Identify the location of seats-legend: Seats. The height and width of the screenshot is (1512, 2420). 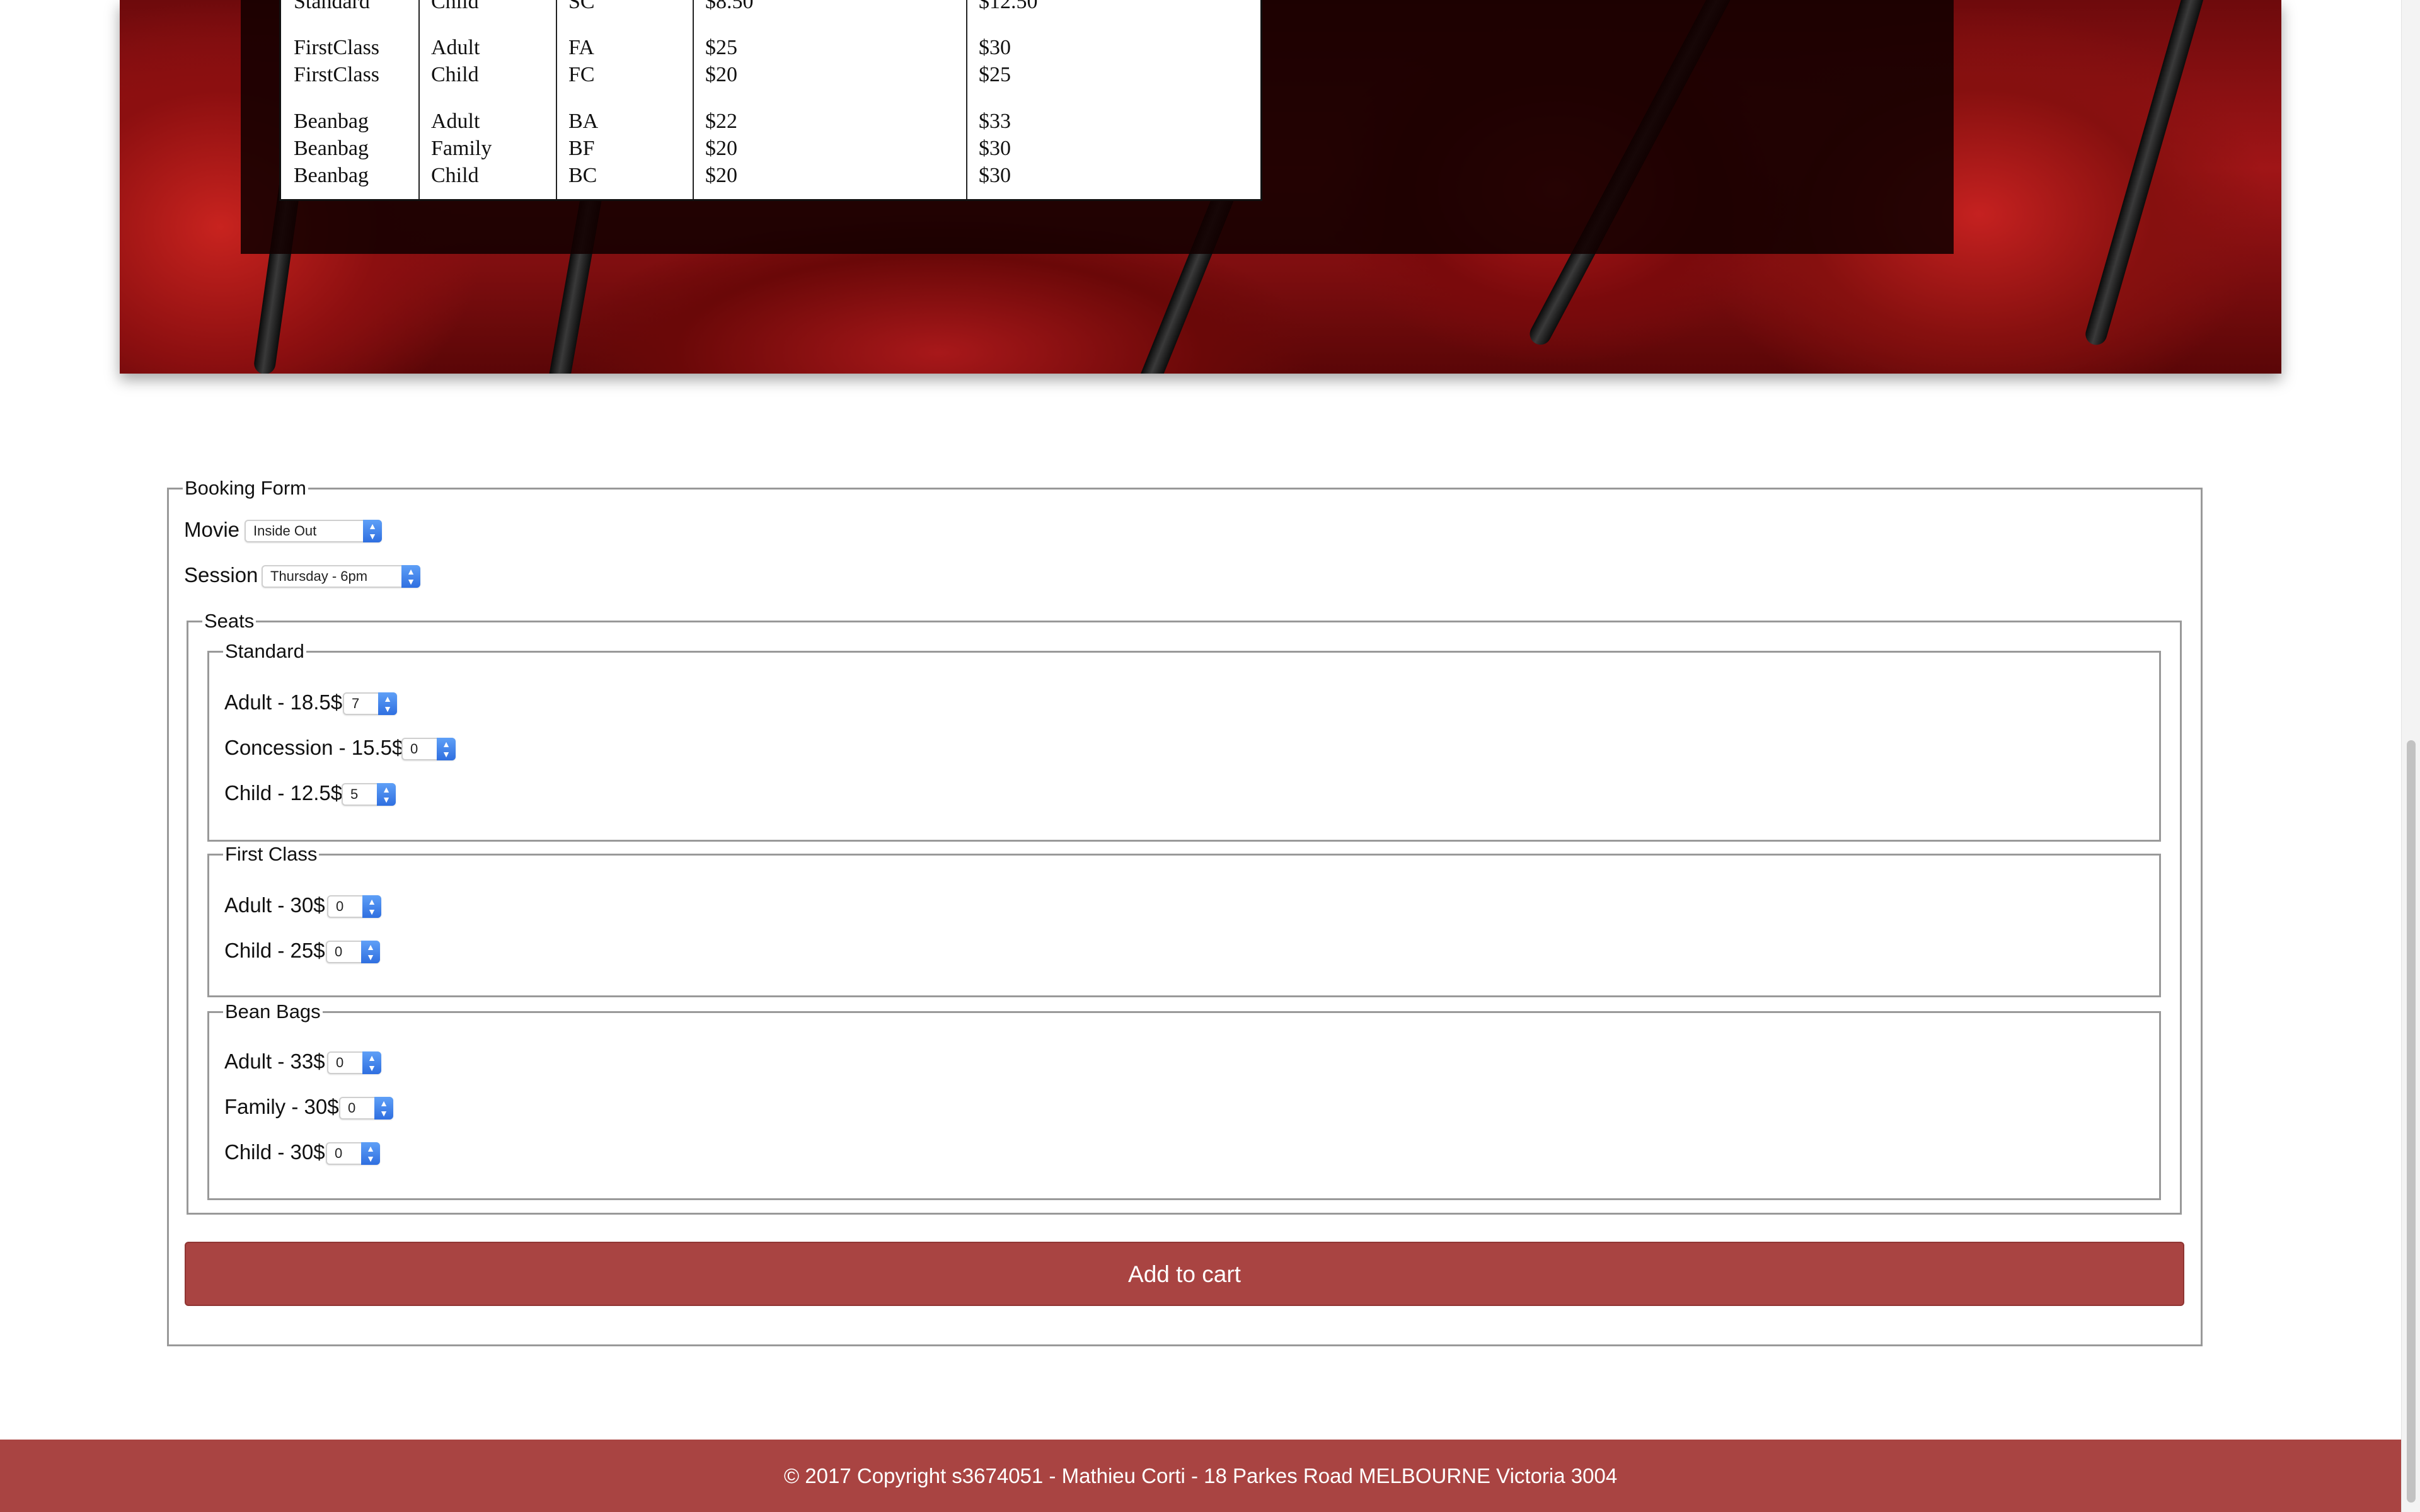
(230, 621).